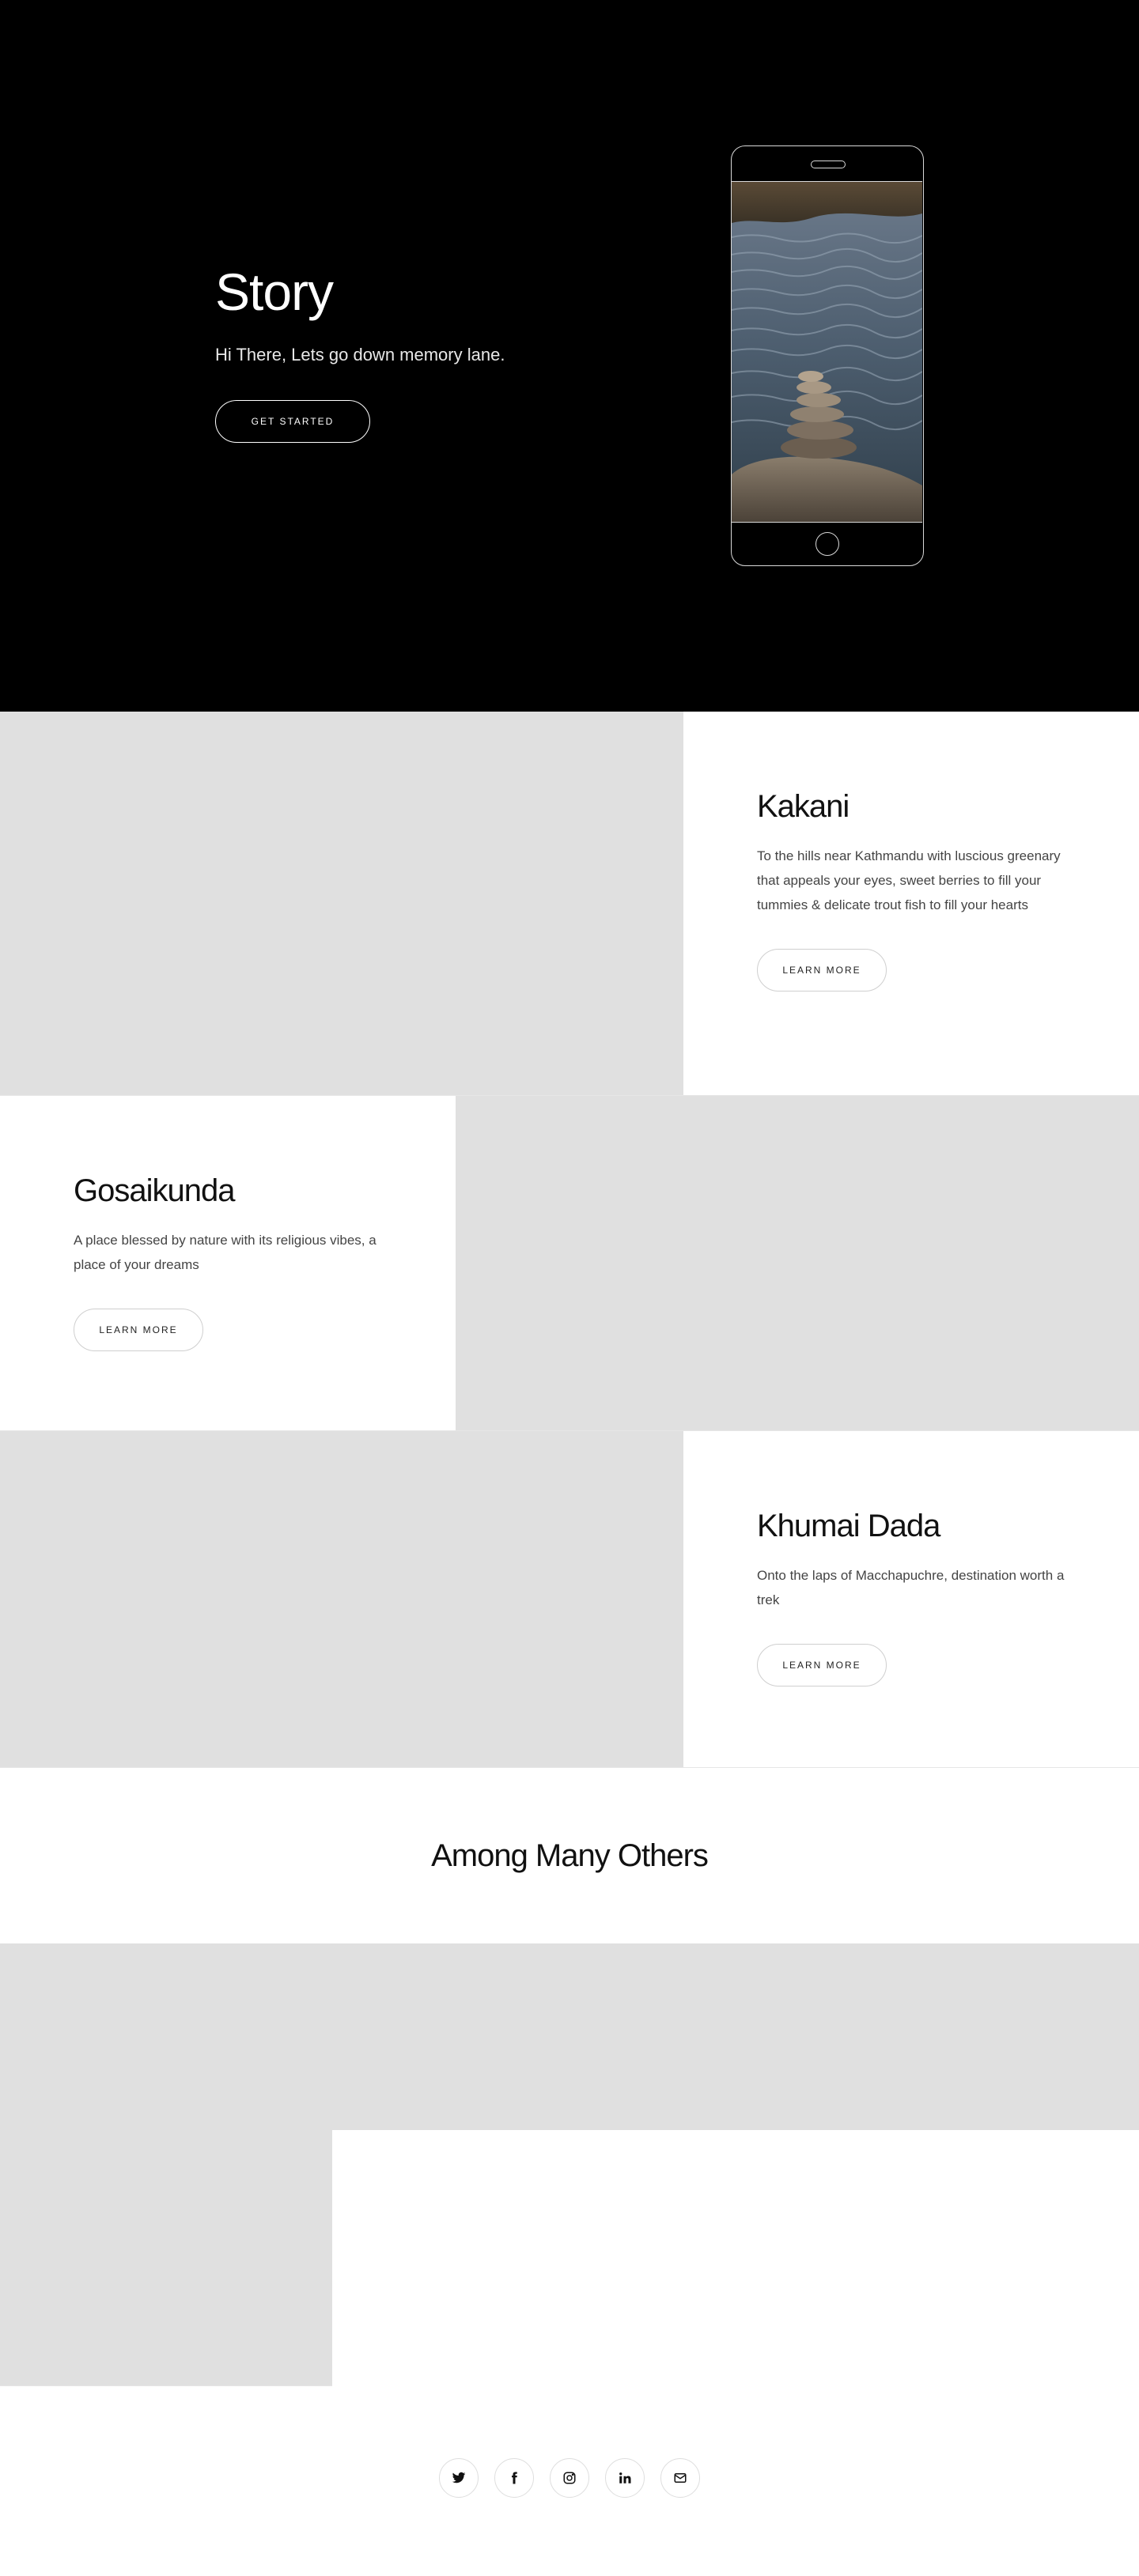 Image resolution: width=1139 pixels, height=2576 pixels. I want to click on gosaikunda-image-placeholder, so click(797, 1263).